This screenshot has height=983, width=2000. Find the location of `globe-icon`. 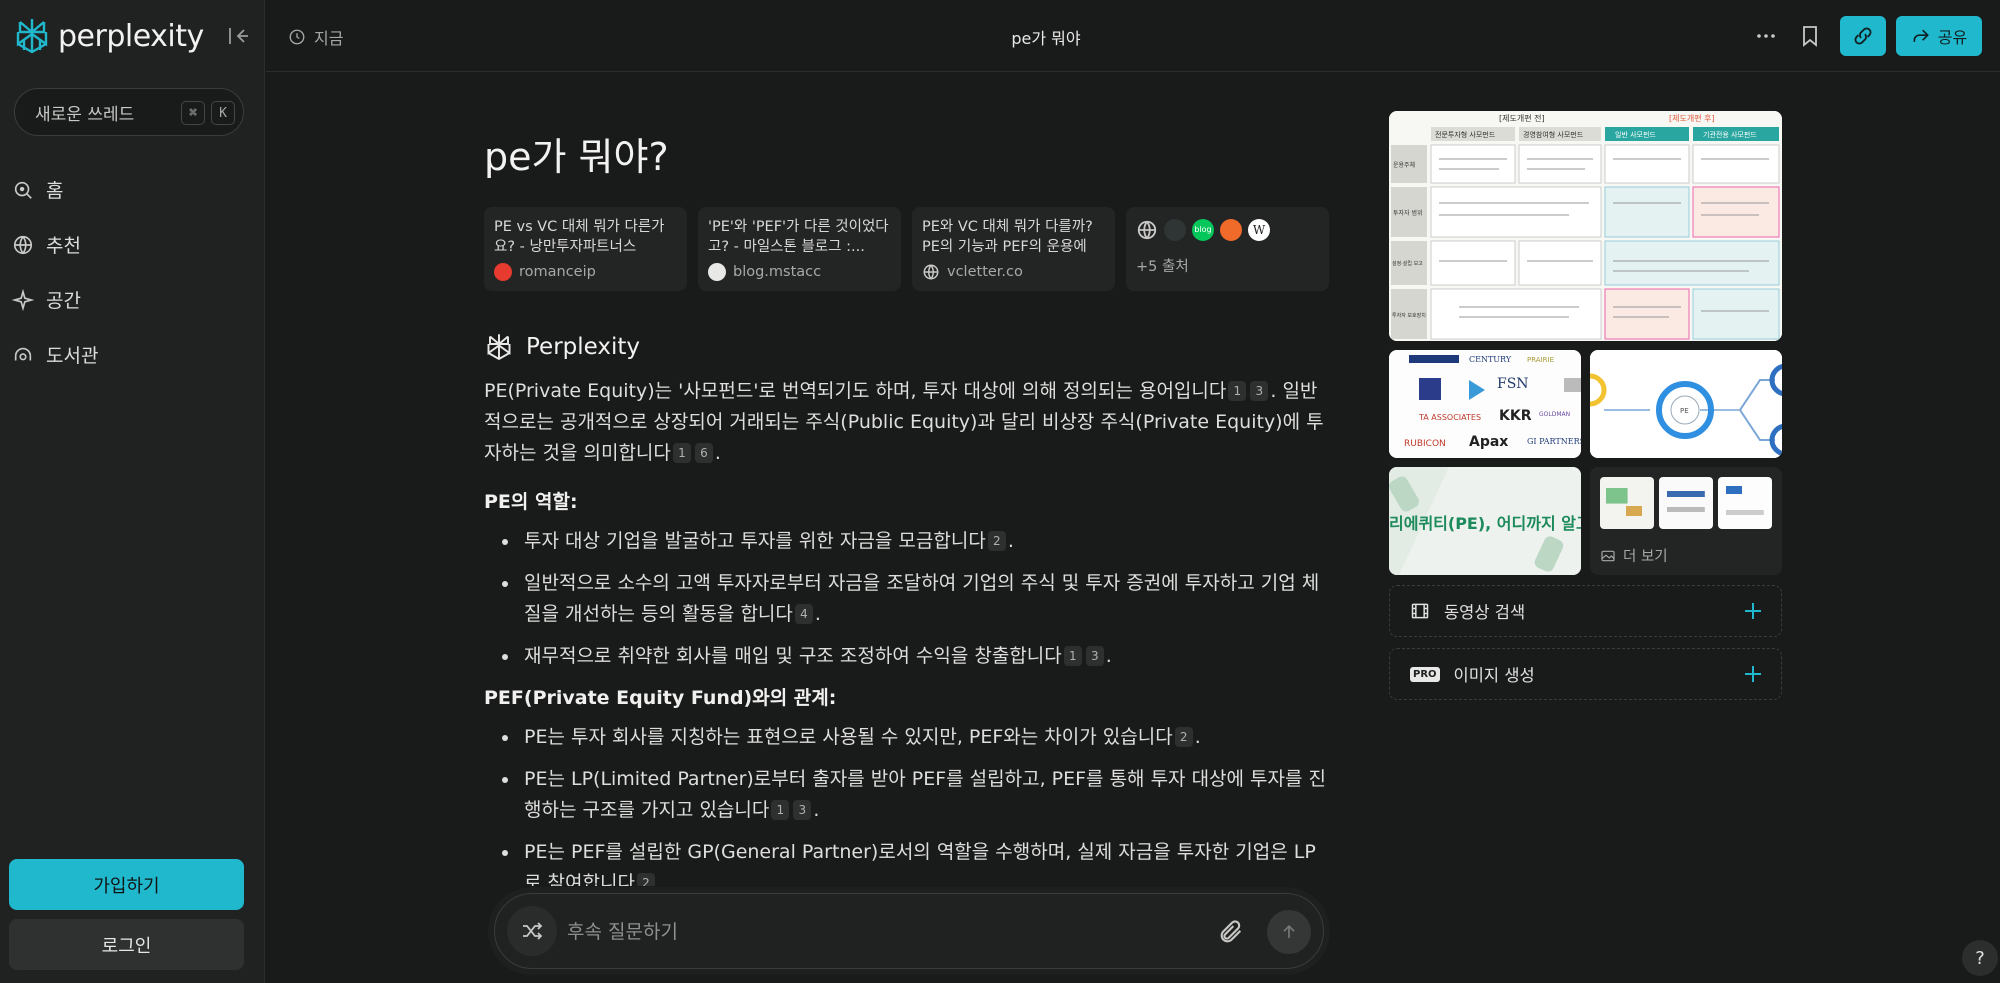

globe-icon is located at coordinates (1147, 230).